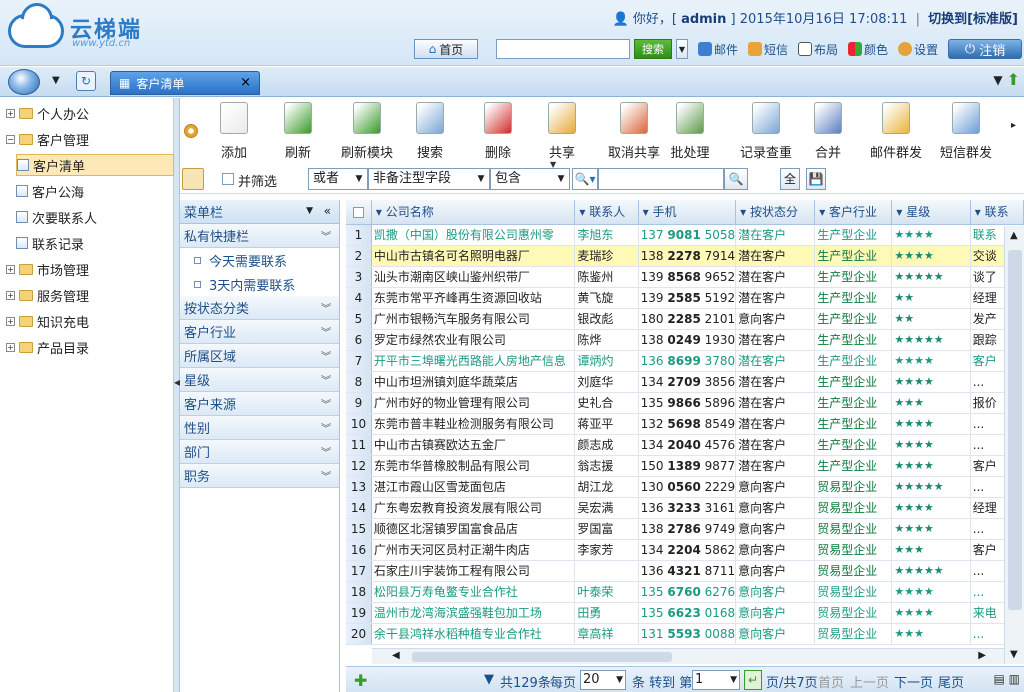  Describe the element at coordinates (473, 340) in the screenshot. I see `company-cell: 罗定市绿然农业有限公司` at that location.